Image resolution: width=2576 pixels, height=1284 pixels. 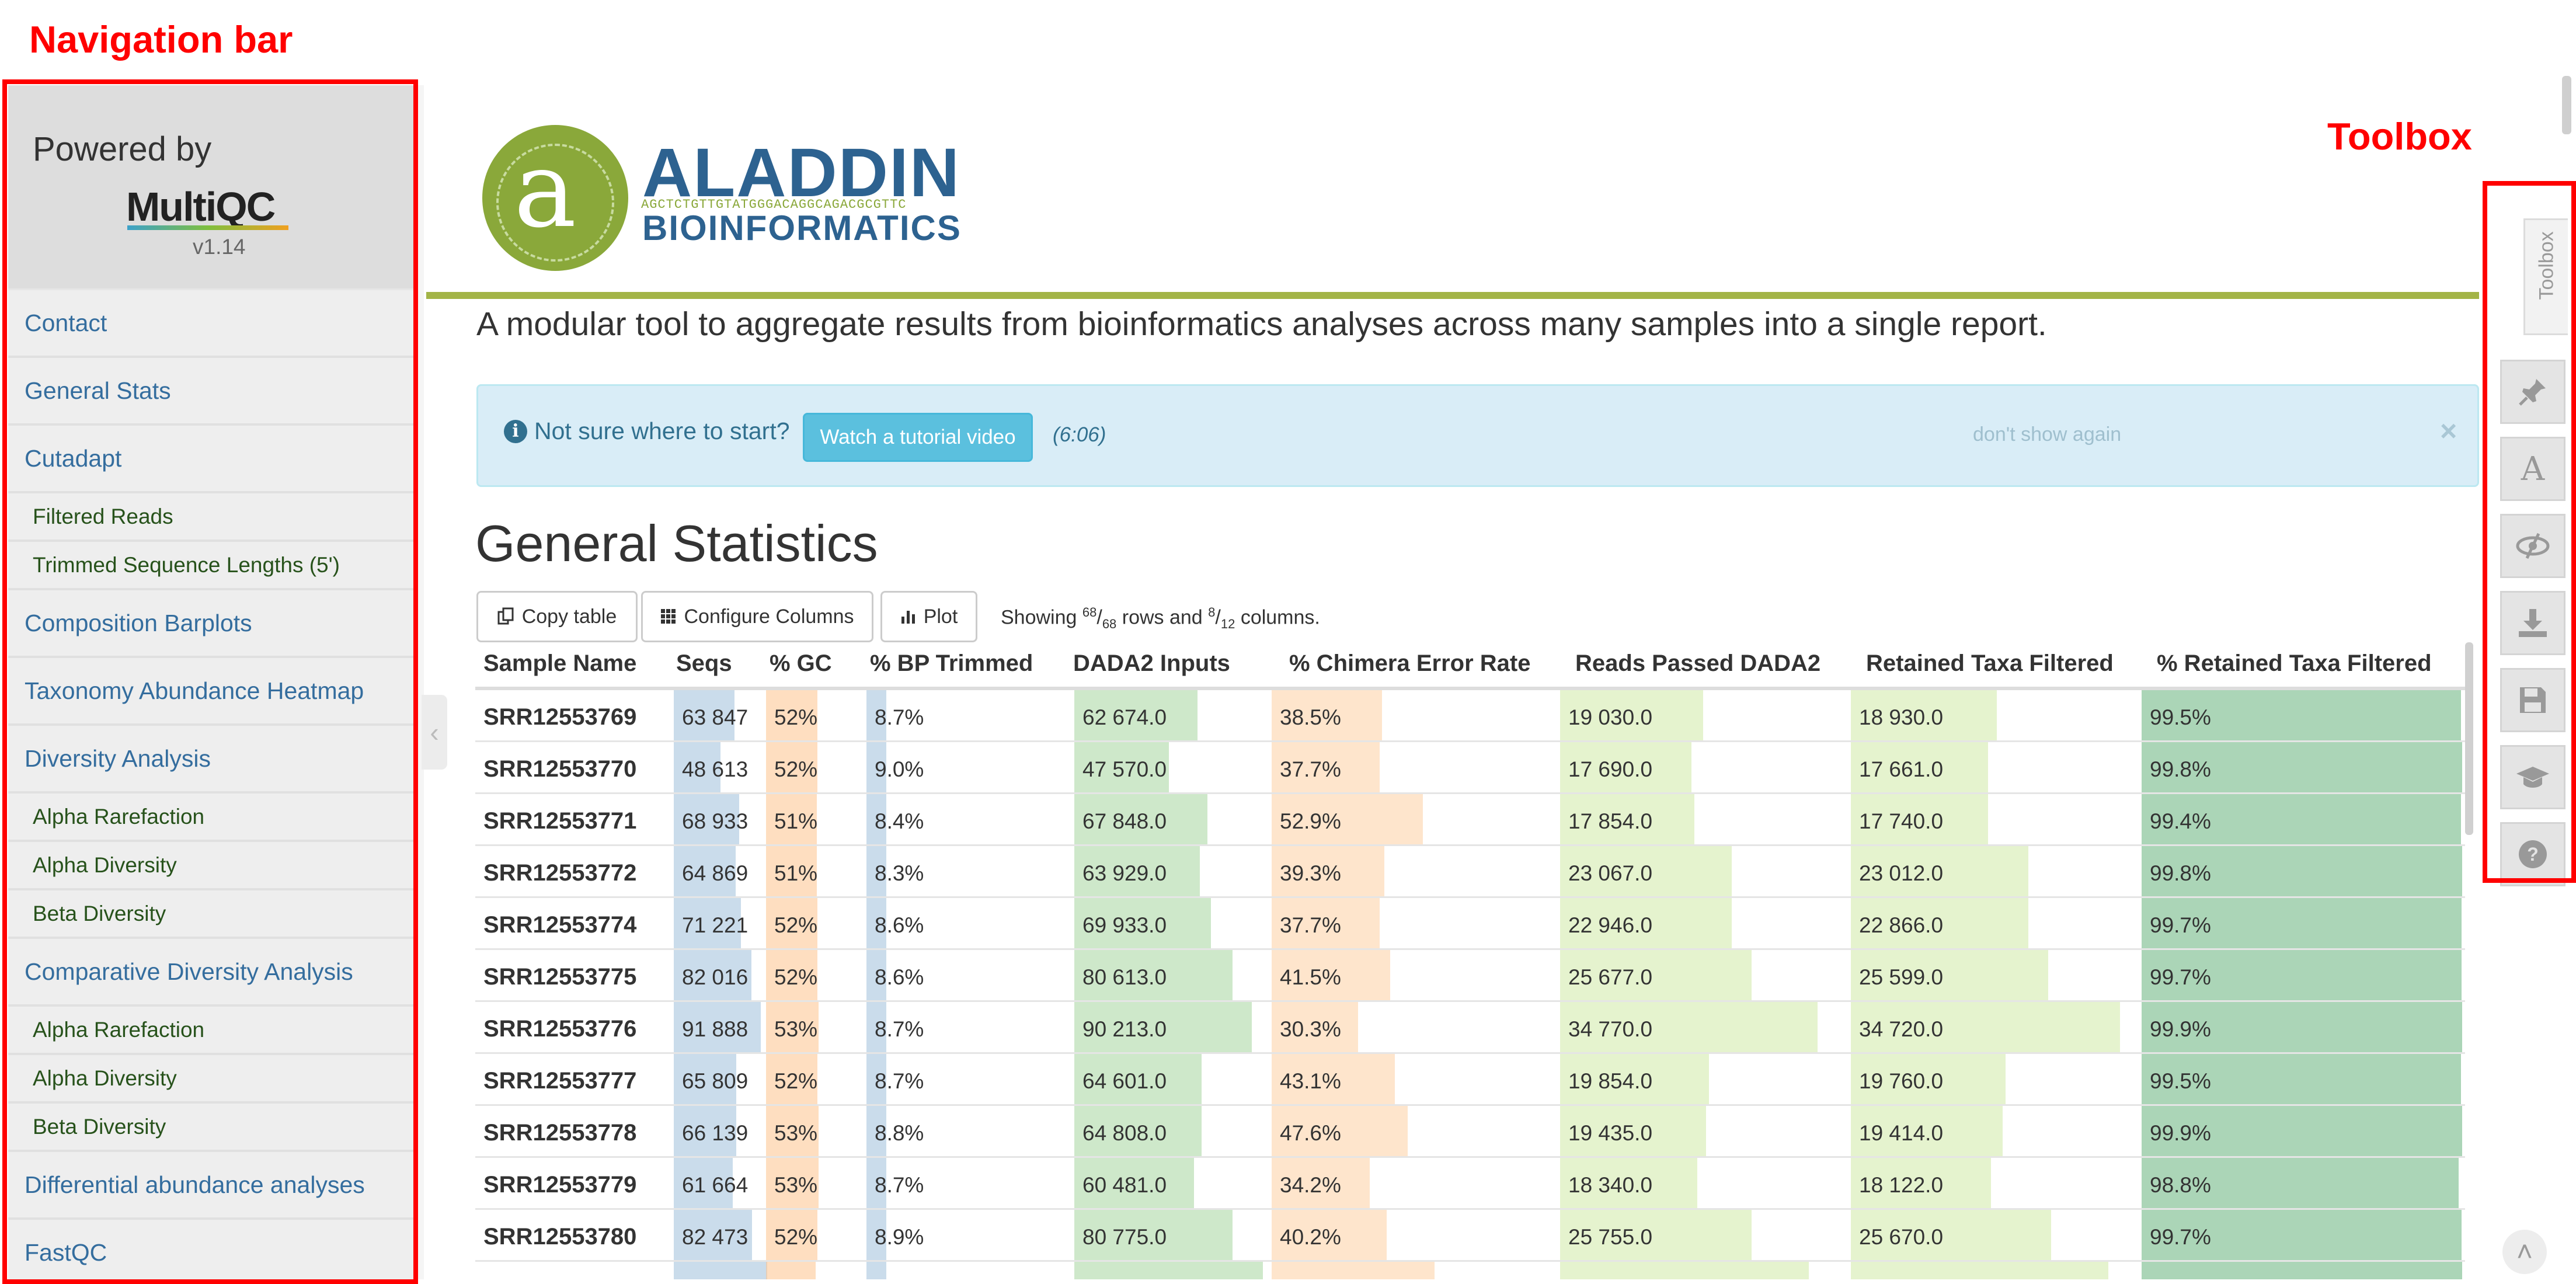 I want to click on table-cell-retained: 17 661.0, so click(x=1994, y=767).